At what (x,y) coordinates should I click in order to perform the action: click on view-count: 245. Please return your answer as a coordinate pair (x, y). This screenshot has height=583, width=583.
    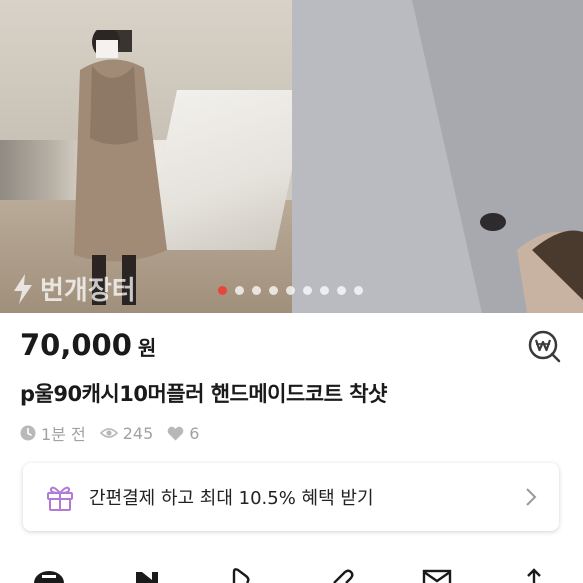
    Looking at the image, I should click on (126, 433).